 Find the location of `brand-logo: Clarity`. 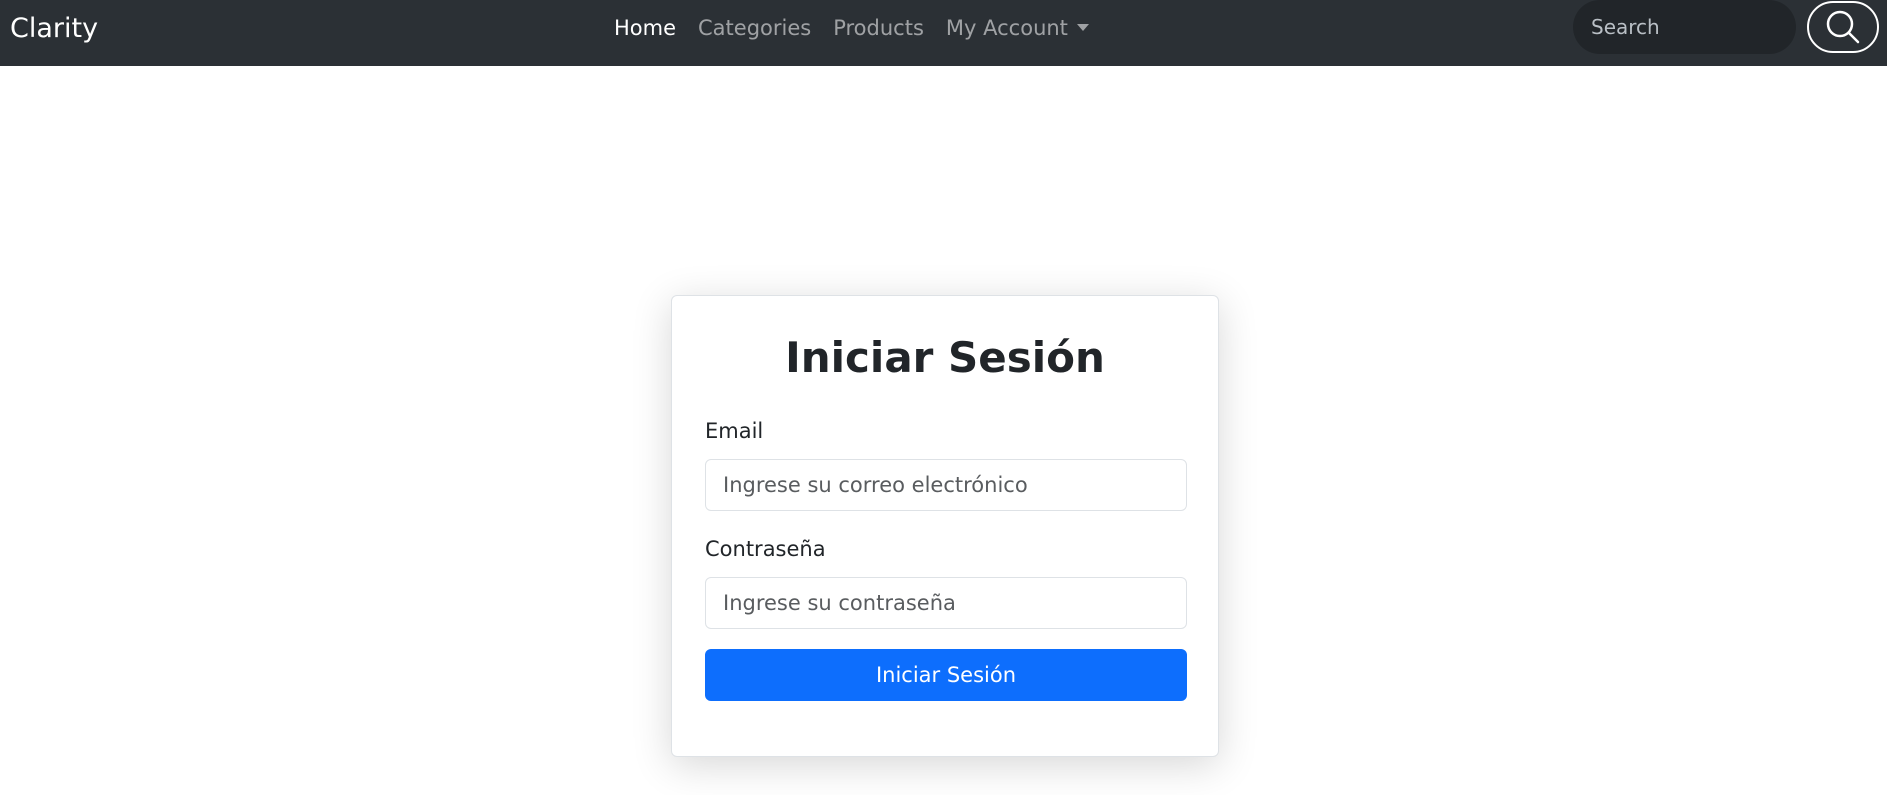

brand-logo: Clarity is located at coordinates (54, 28).